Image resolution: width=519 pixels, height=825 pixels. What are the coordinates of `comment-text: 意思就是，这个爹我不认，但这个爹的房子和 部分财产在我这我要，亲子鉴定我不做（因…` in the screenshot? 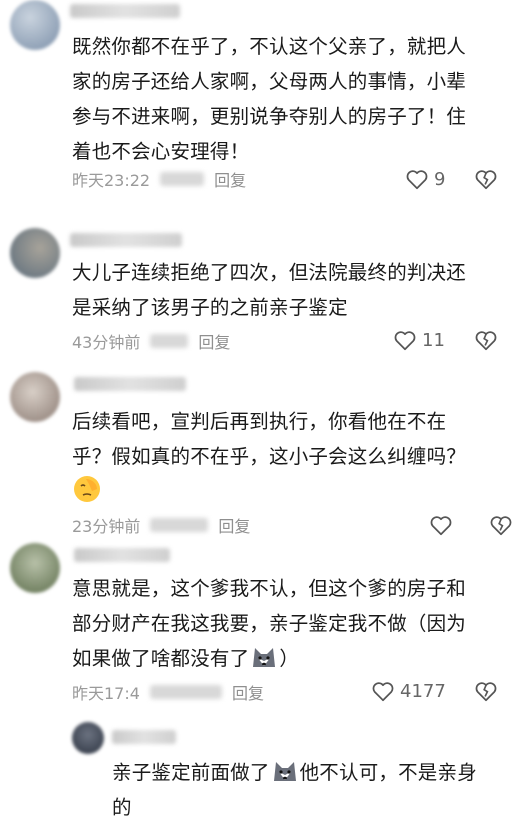 It's located at (269, 623).